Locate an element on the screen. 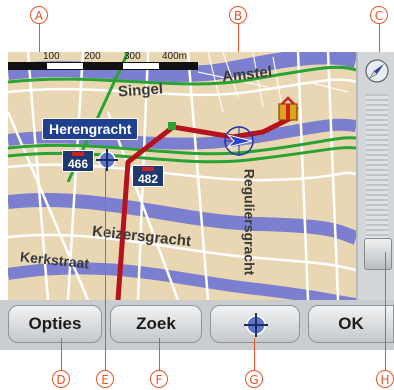  callout-b: B is located at coordinates (238, 15).